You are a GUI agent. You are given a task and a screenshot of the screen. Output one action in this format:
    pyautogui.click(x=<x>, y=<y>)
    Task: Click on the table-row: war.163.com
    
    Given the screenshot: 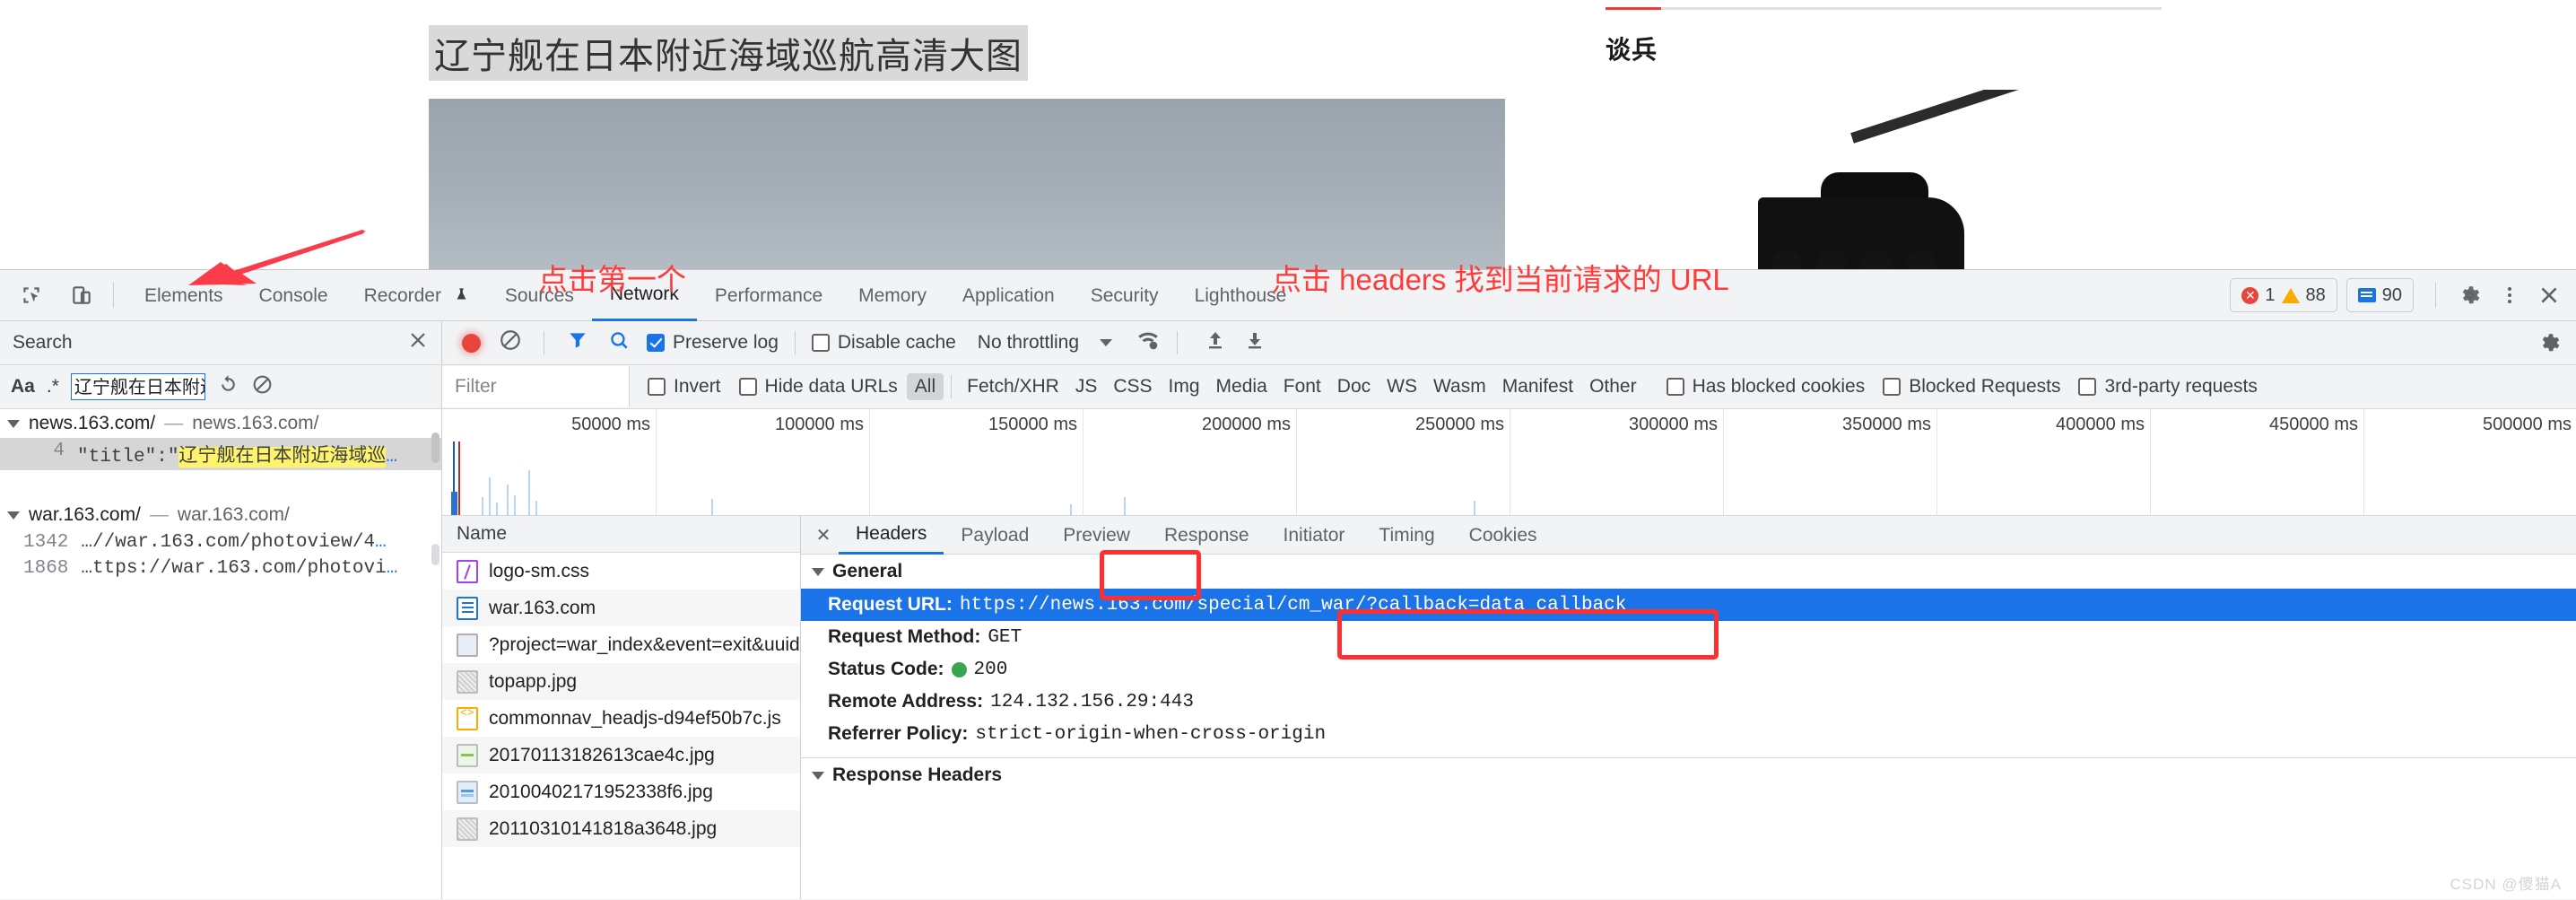 What is the action you would take?
    pyautogui.click(x=621, y=608)
    